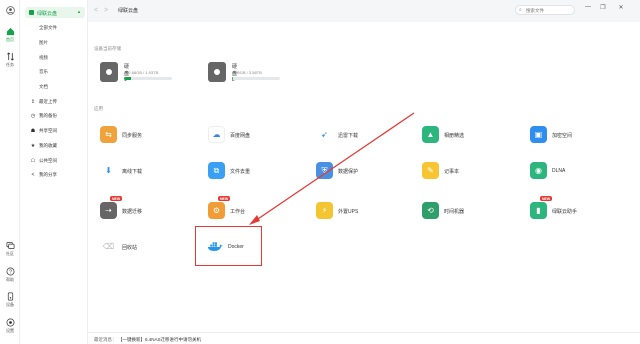 This screenshot has width=640, height=344. Describe the element at coordinates (140, 211) in the screenshot. I see `app-data-migration: ⇢ NEW 数据迁移` at that location.